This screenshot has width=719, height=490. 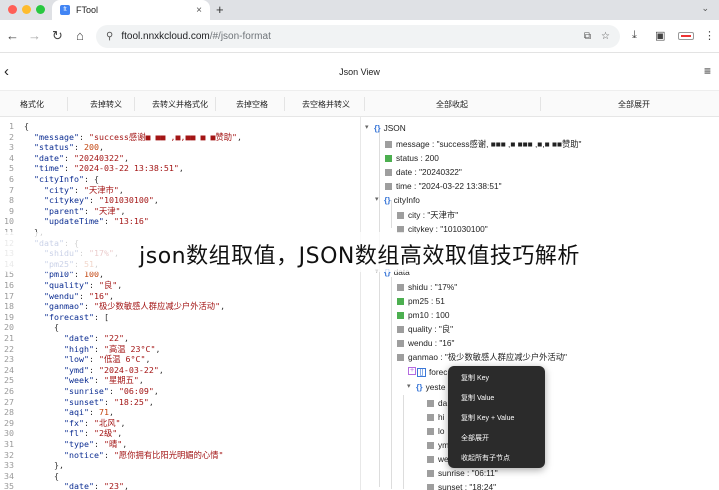 What do you see at coordinates (482, 357) in the screenshot?
I see `tree-node-ganmao: ganmao : "极少数敏感人群应减少户外活动"` at bounding box center [482, 357].